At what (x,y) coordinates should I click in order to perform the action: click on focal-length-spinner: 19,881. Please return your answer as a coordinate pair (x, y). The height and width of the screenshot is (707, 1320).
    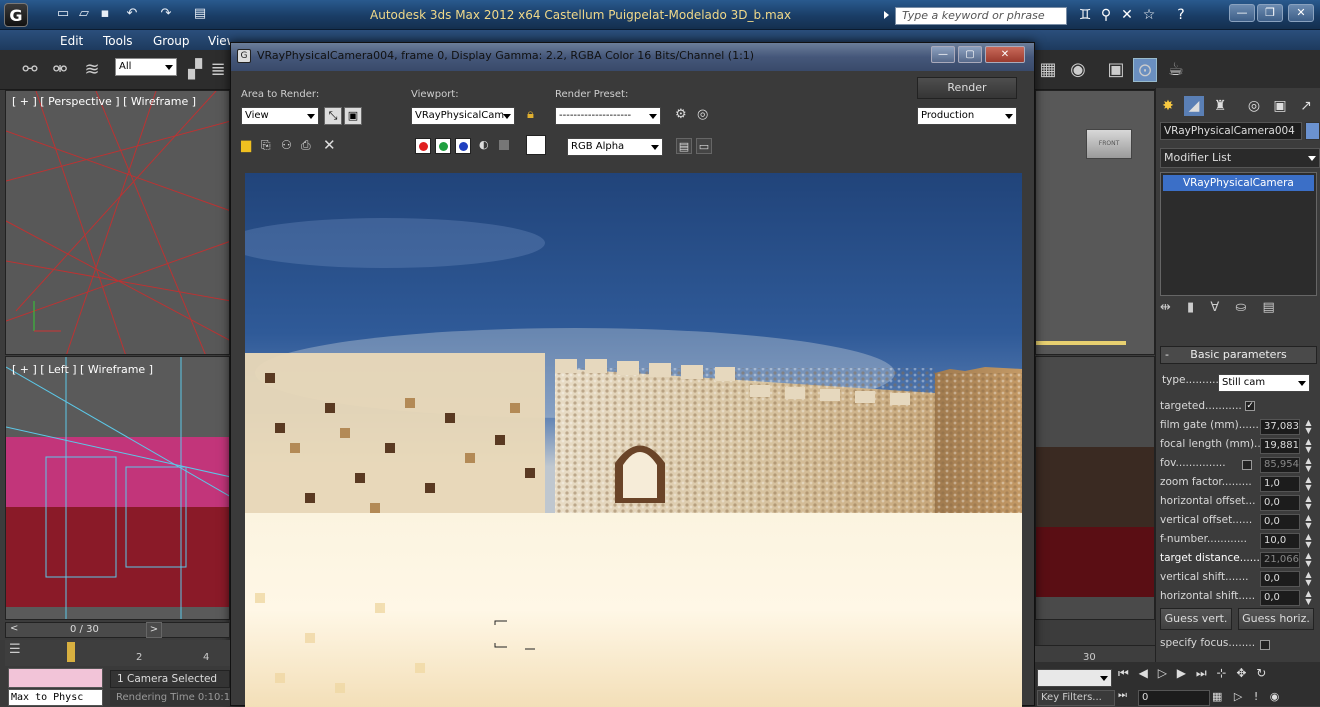
    Looking at the image, I should click on (1280, 446).